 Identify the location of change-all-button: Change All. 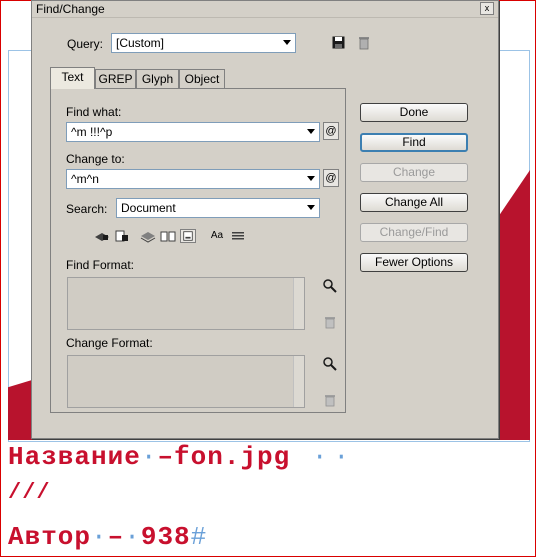
(414, 202).